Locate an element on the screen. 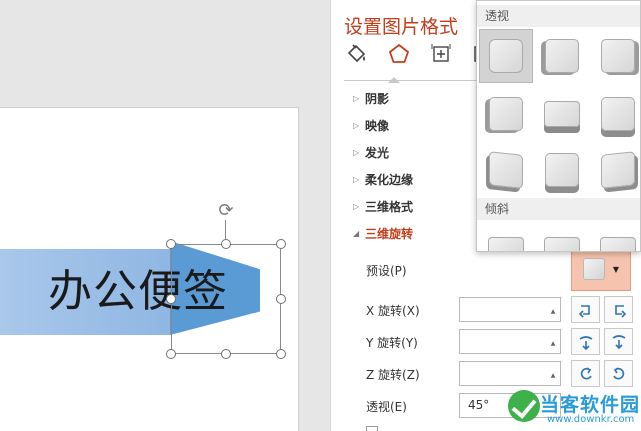 This screenshot has height=431, width=641. preset-label: 预设(P) is located at coordinates (386, 271).